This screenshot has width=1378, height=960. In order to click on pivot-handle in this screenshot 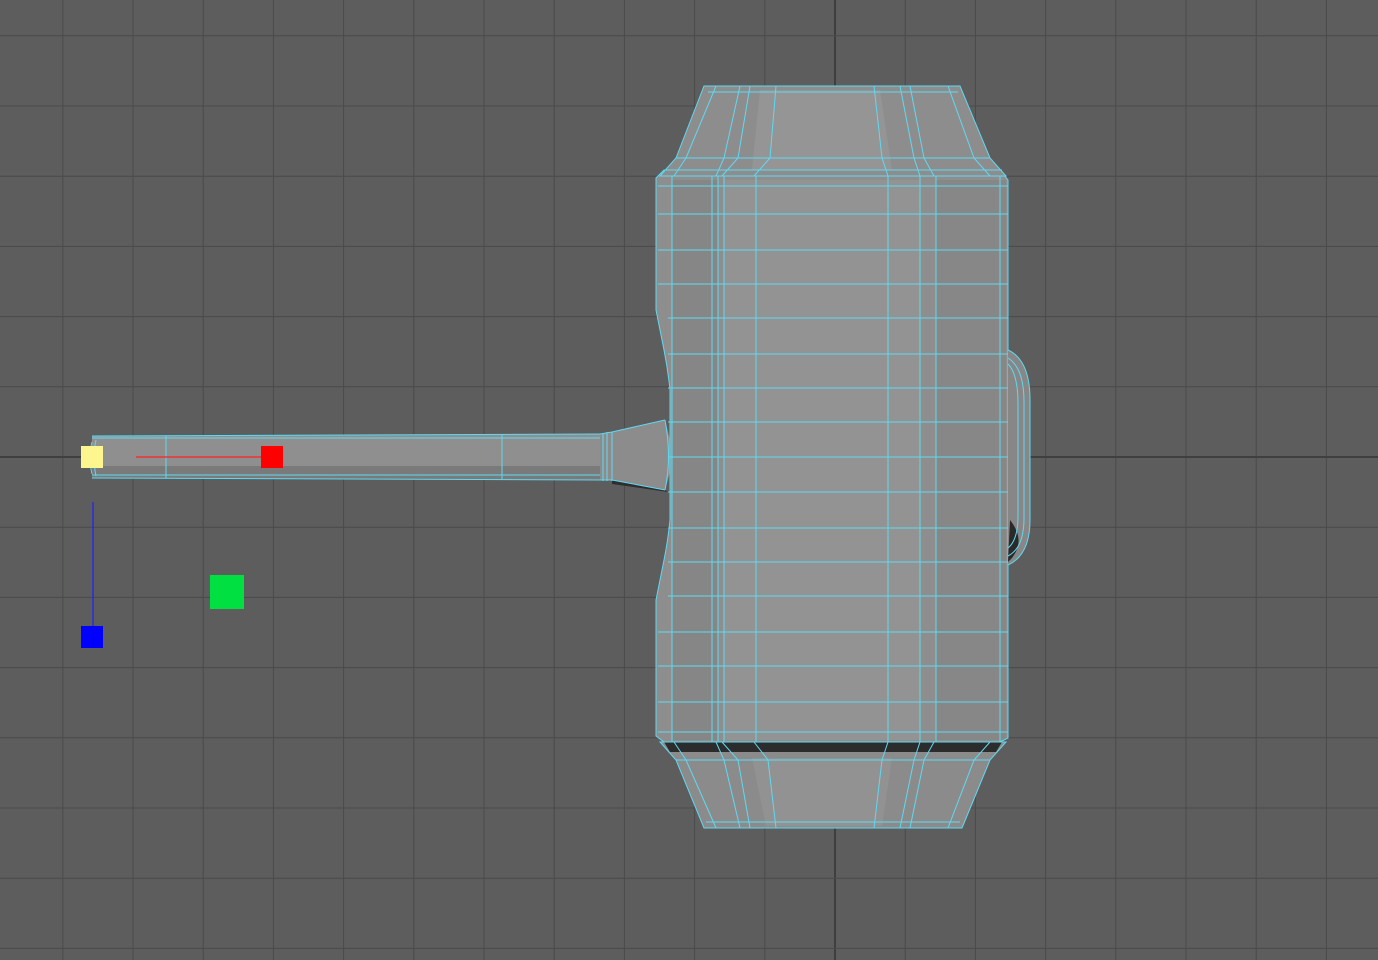, I will do `click(92, 457)`.